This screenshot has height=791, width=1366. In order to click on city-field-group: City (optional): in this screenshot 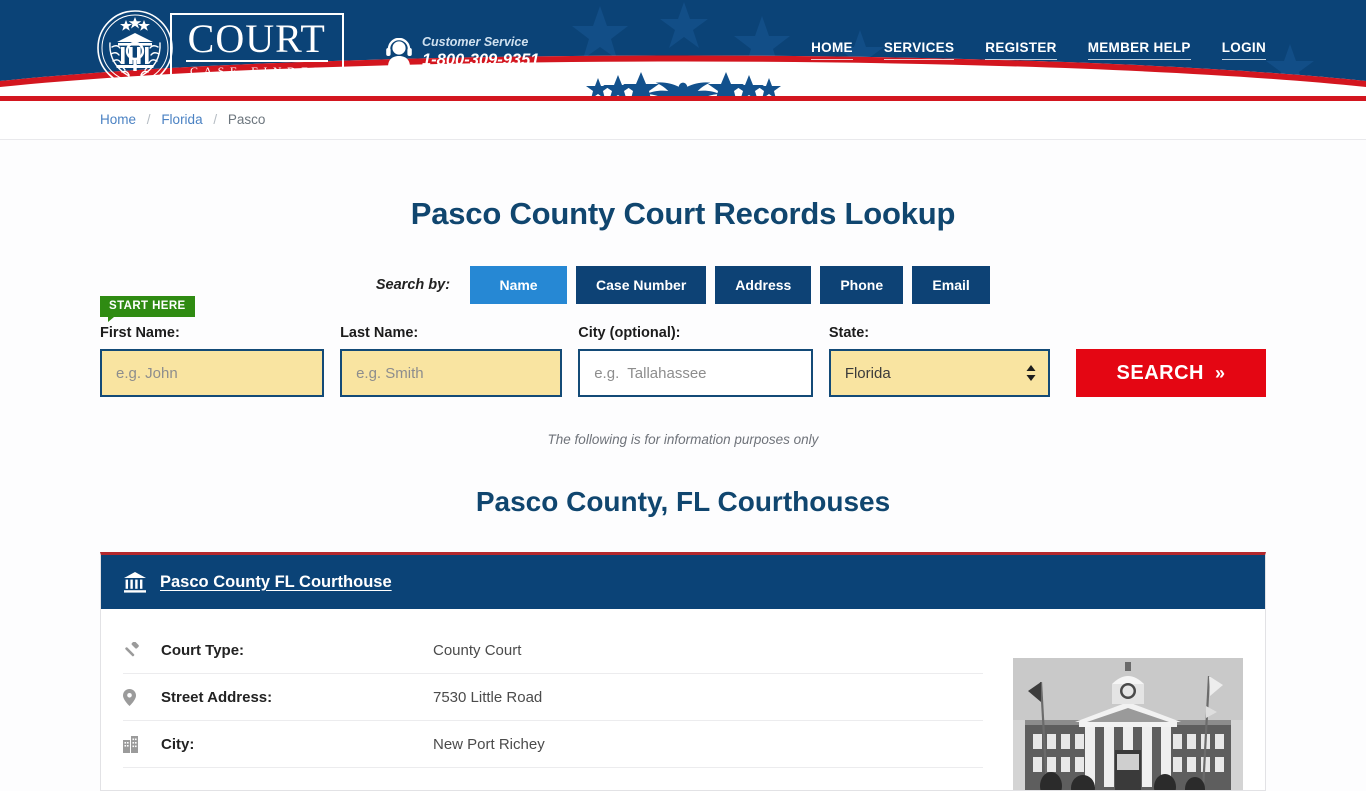, I will do `click(695, 361)`.